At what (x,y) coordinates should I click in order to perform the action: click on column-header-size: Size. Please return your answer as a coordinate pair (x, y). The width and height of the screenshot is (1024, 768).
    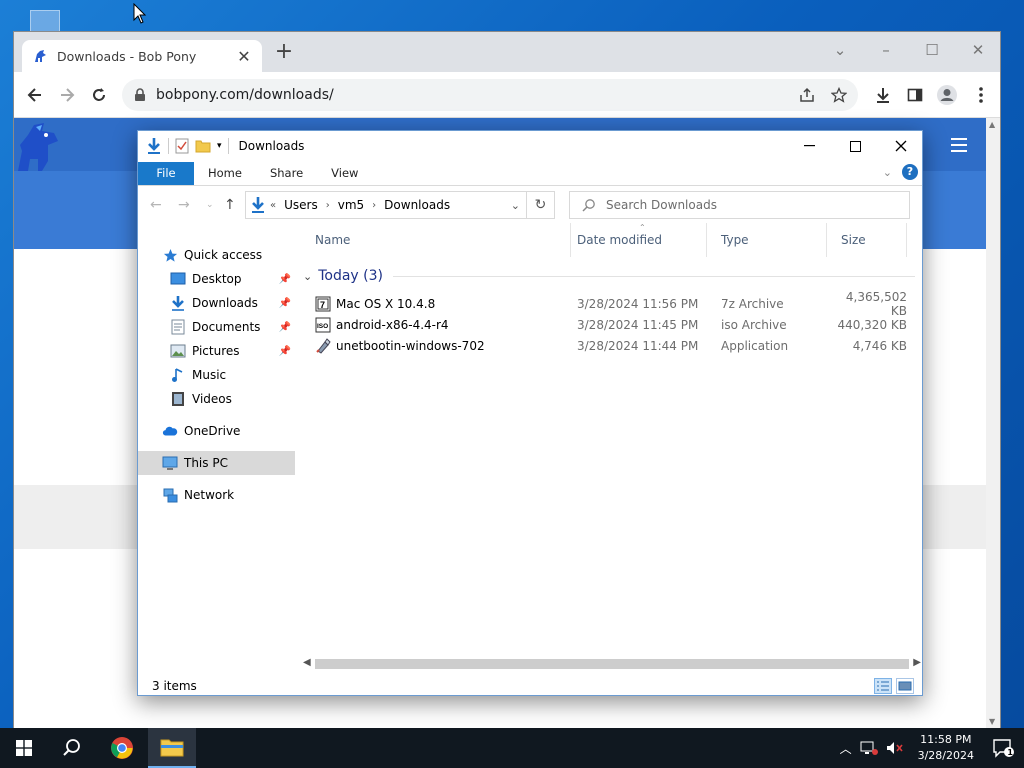
    Looking at the image, I should click on (867, 240).